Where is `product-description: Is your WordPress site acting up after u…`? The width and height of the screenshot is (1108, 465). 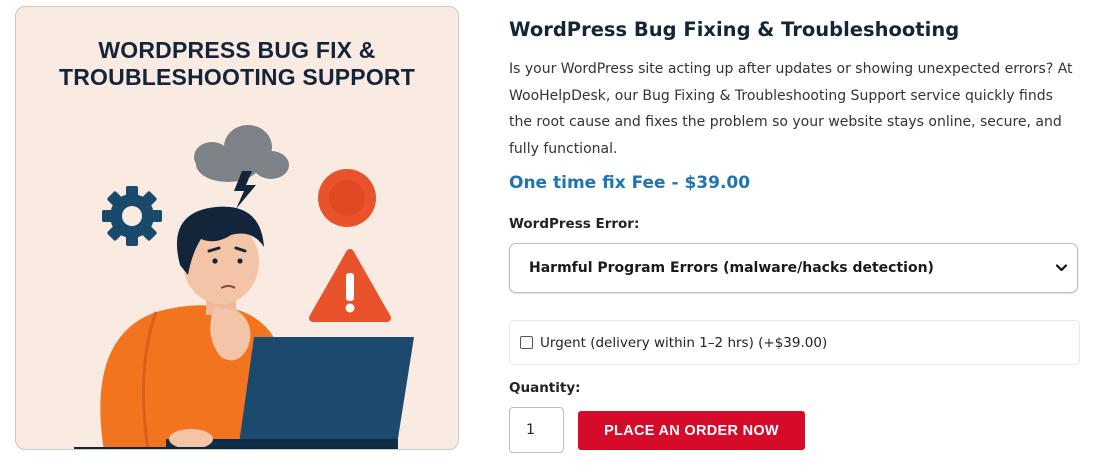
product-description: Is your WordPress site acting up after u… is located at coordinates (791, 109).